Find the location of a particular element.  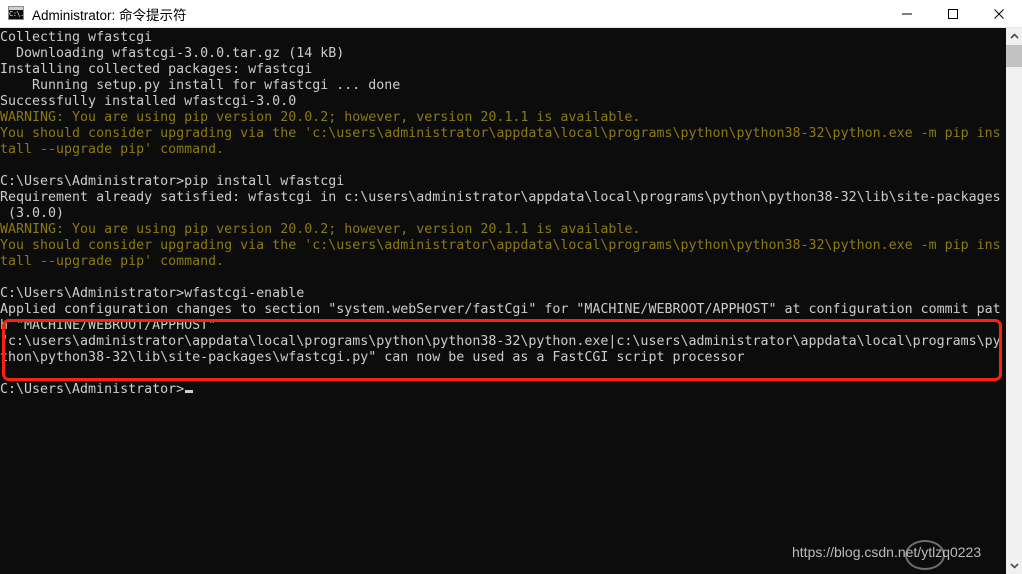

scroll-up-arrow-icon is located at coordinates (1014, 36).